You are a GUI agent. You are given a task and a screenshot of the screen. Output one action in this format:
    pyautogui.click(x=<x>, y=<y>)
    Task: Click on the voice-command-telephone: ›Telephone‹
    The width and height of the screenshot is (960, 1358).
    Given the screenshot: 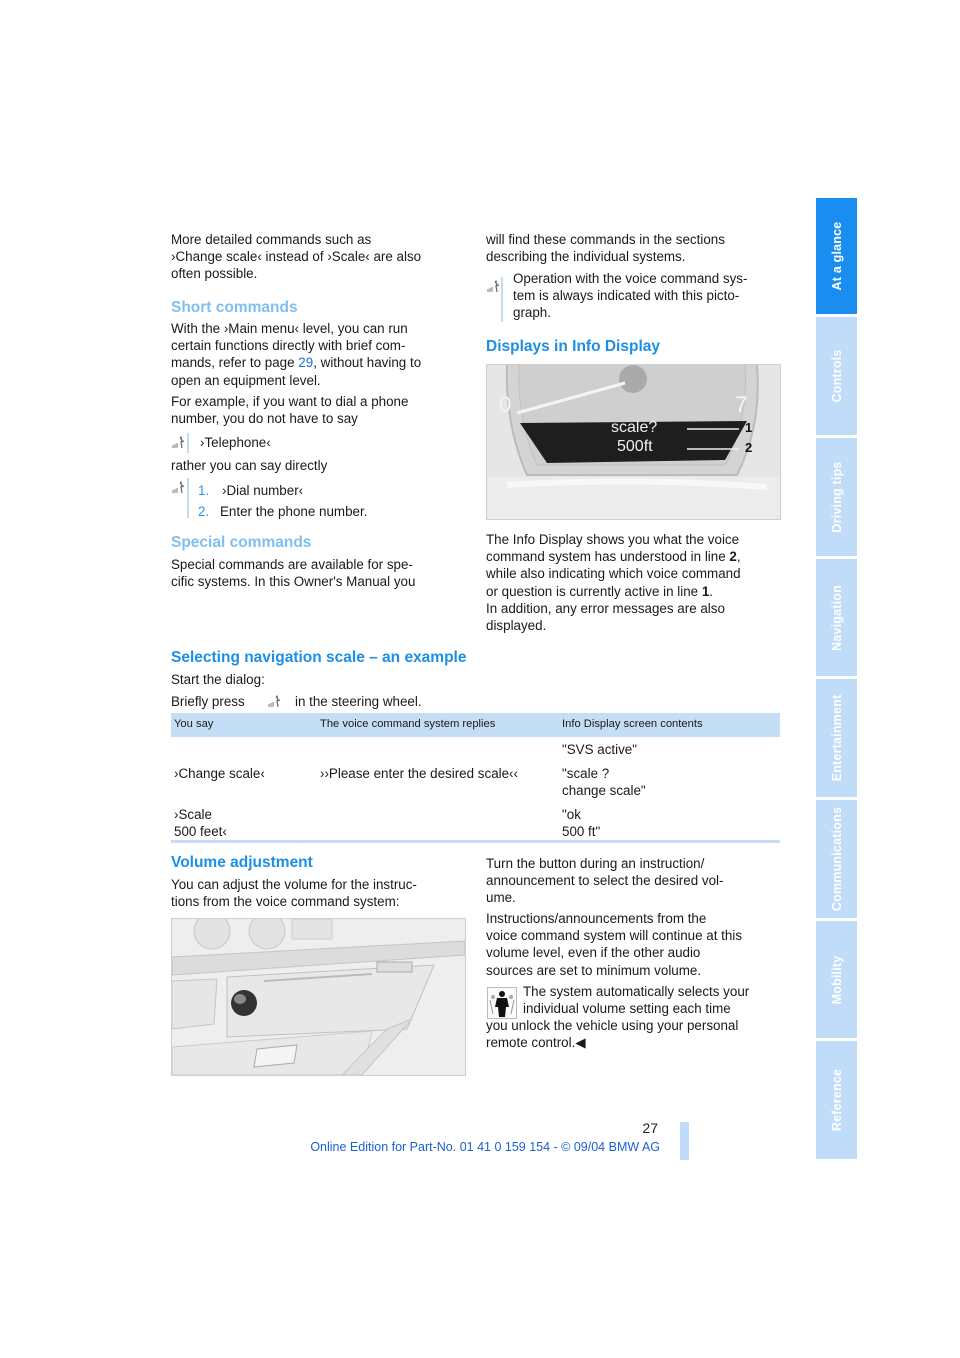 What is the action you would take?
    pyautogui.click(x=235, y=442)
    